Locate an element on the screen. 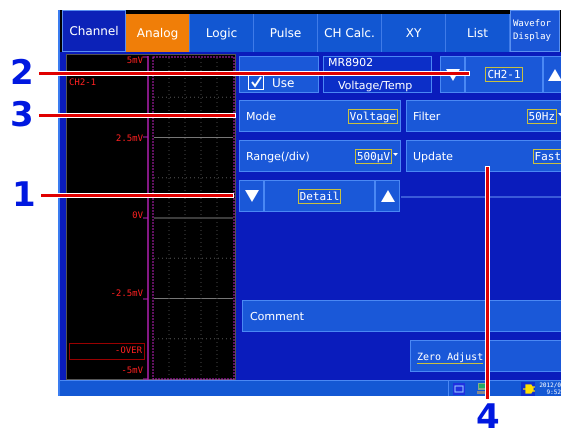 This screenshot has width=561, height=430. comment-button: Comment is located at coordinates (401, 316).